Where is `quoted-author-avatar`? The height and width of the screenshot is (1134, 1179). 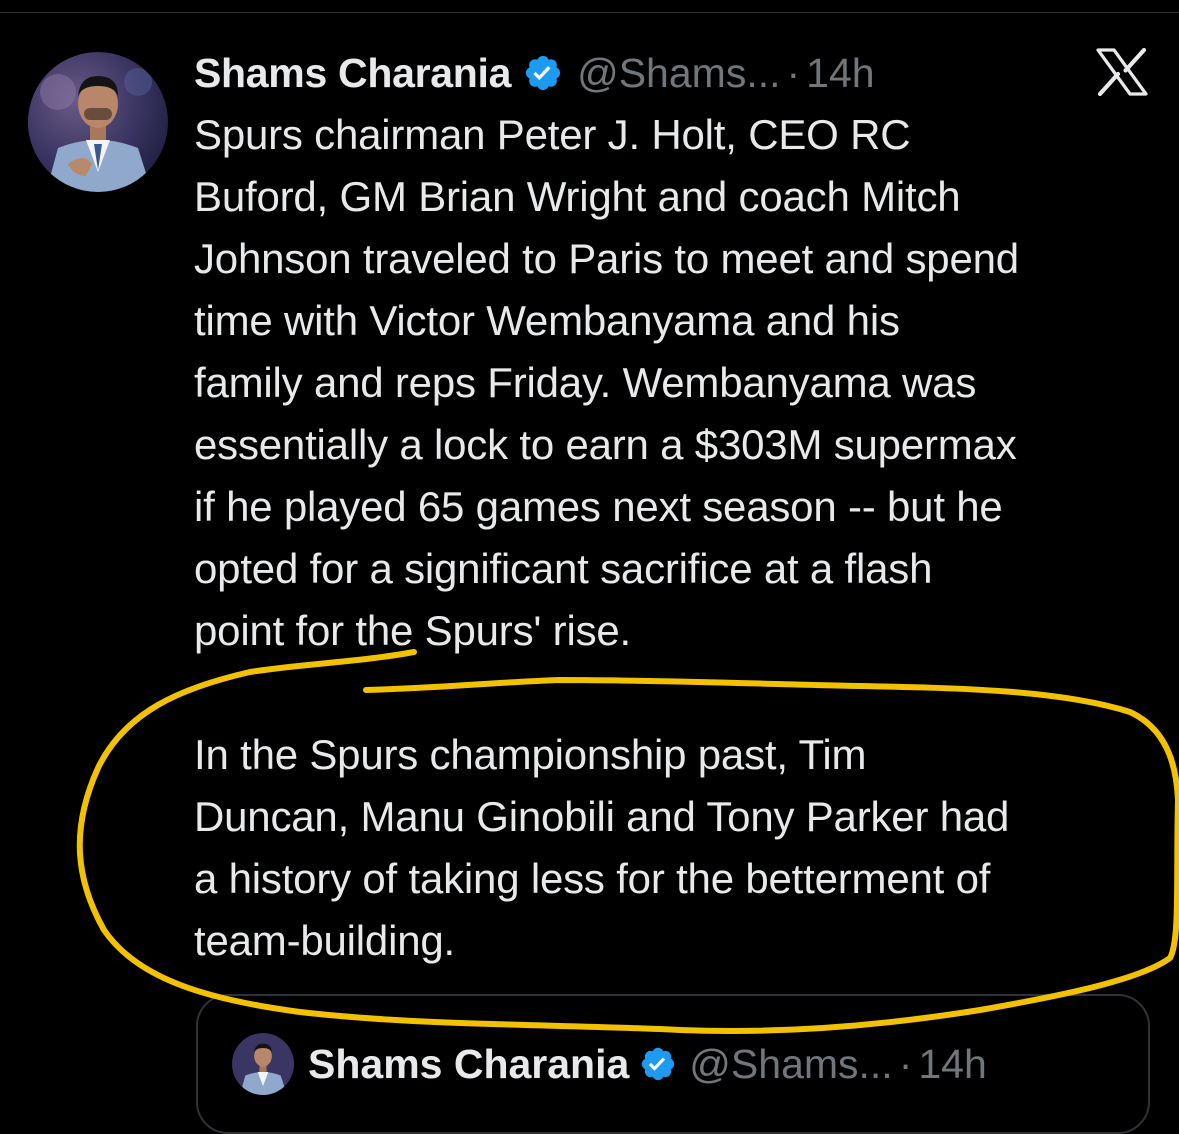
quoted-author-avatar is located at coordinates (263, 1064).